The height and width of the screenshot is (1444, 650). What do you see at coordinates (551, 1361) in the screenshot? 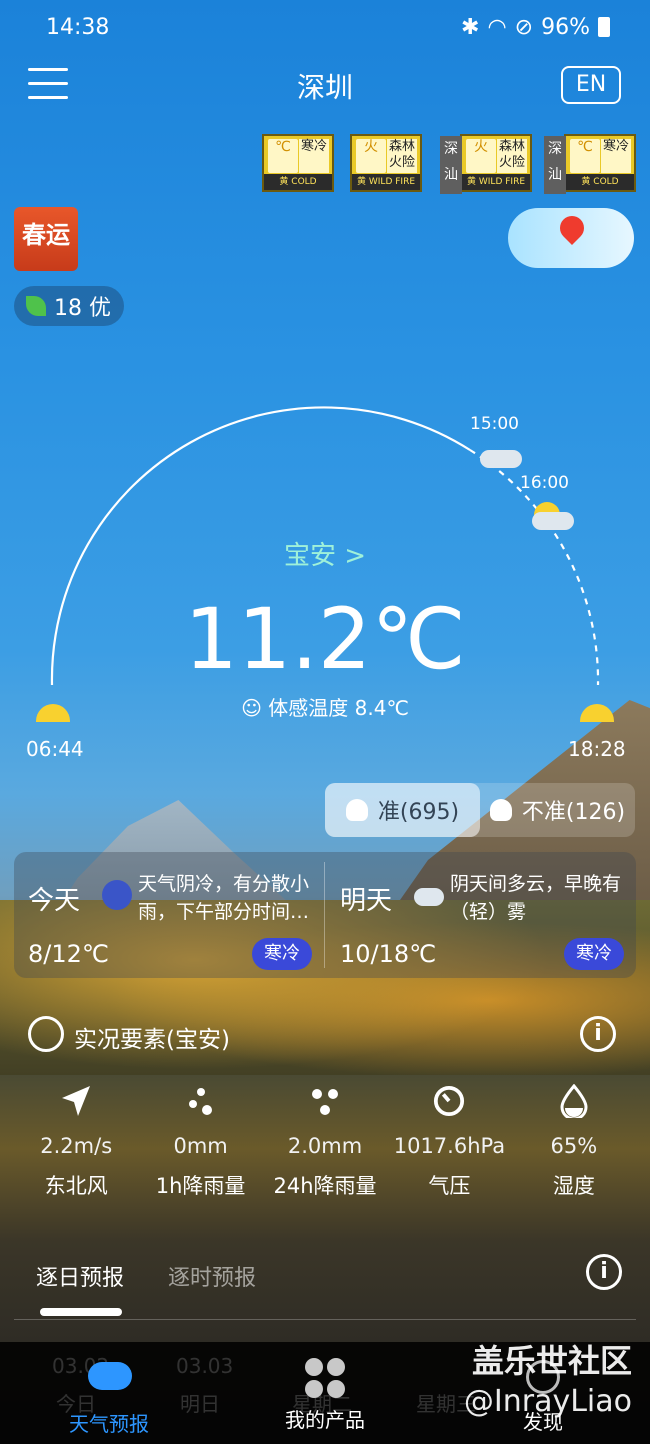
I see `watermark-community: 盖乐世社区` at bounding box center [551, 1361].